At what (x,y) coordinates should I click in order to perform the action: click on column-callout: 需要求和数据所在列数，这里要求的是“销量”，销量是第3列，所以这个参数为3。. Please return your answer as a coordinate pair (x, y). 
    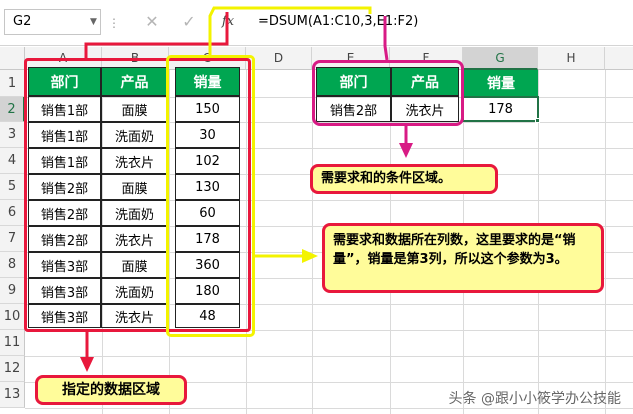
    Looking at the image, I should click on (463, 258).